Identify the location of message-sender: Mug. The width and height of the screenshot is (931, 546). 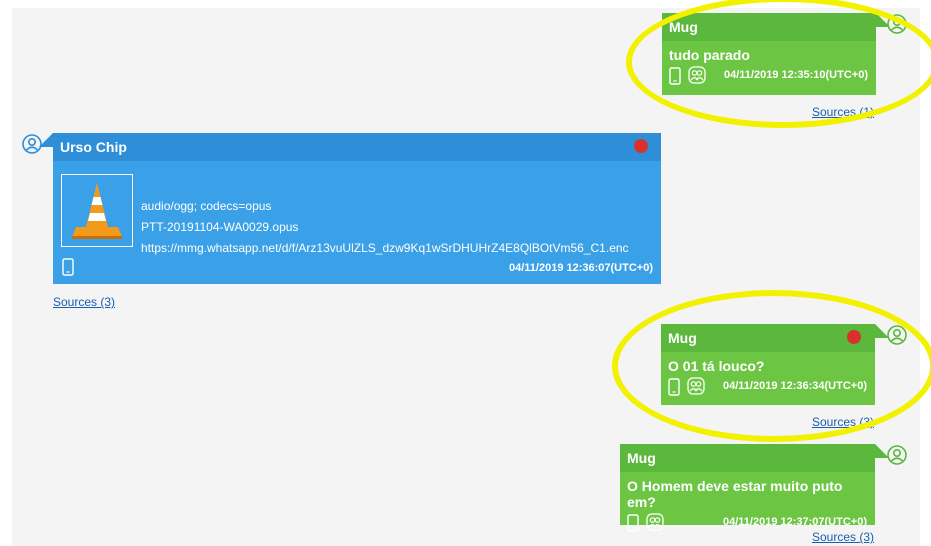
(747, 458).